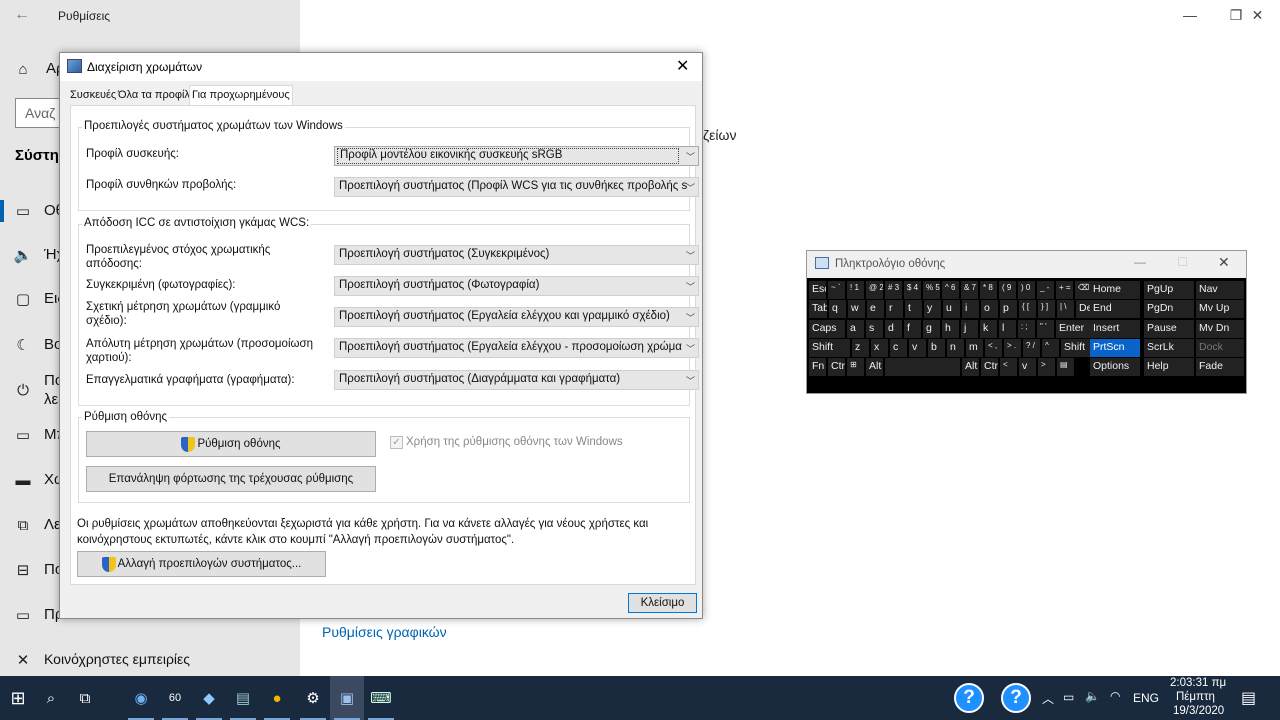 This screenshot has width=1280, height=720. What do you see at coordinates (313, 698) in the screenshot?
I see `settings-gear-icon: ⚙` at bounding box center [313, 698].